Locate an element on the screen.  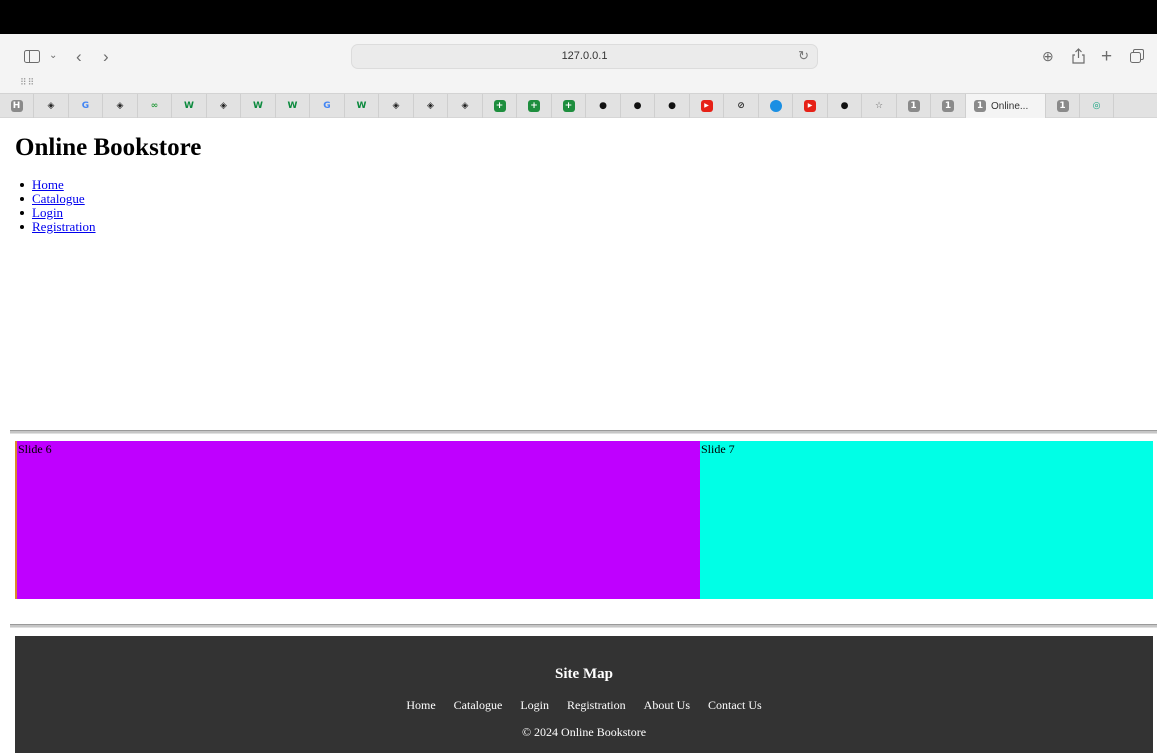
link-icon: ⊘ is located at coordinates (741, 105).